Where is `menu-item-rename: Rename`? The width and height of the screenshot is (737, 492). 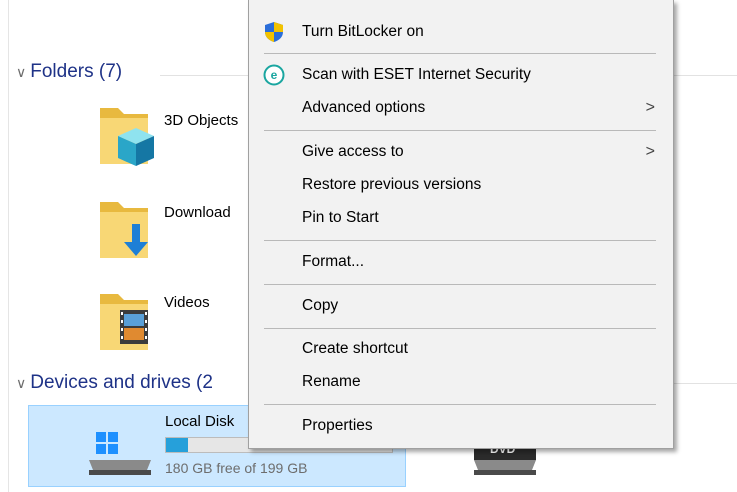
menu-item-rename: Rename is located at coordinates (461, 382).